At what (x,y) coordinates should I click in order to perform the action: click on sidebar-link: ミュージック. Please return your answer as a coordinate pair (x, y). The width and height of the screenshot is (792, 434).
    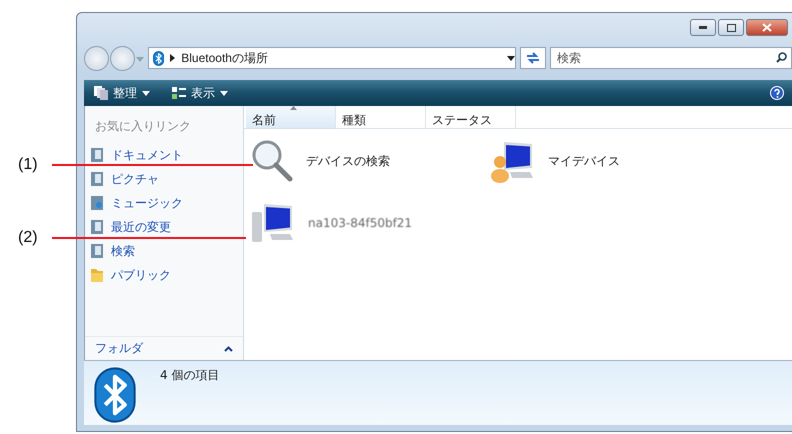
    Looking at the image, I should click on (164, 203).